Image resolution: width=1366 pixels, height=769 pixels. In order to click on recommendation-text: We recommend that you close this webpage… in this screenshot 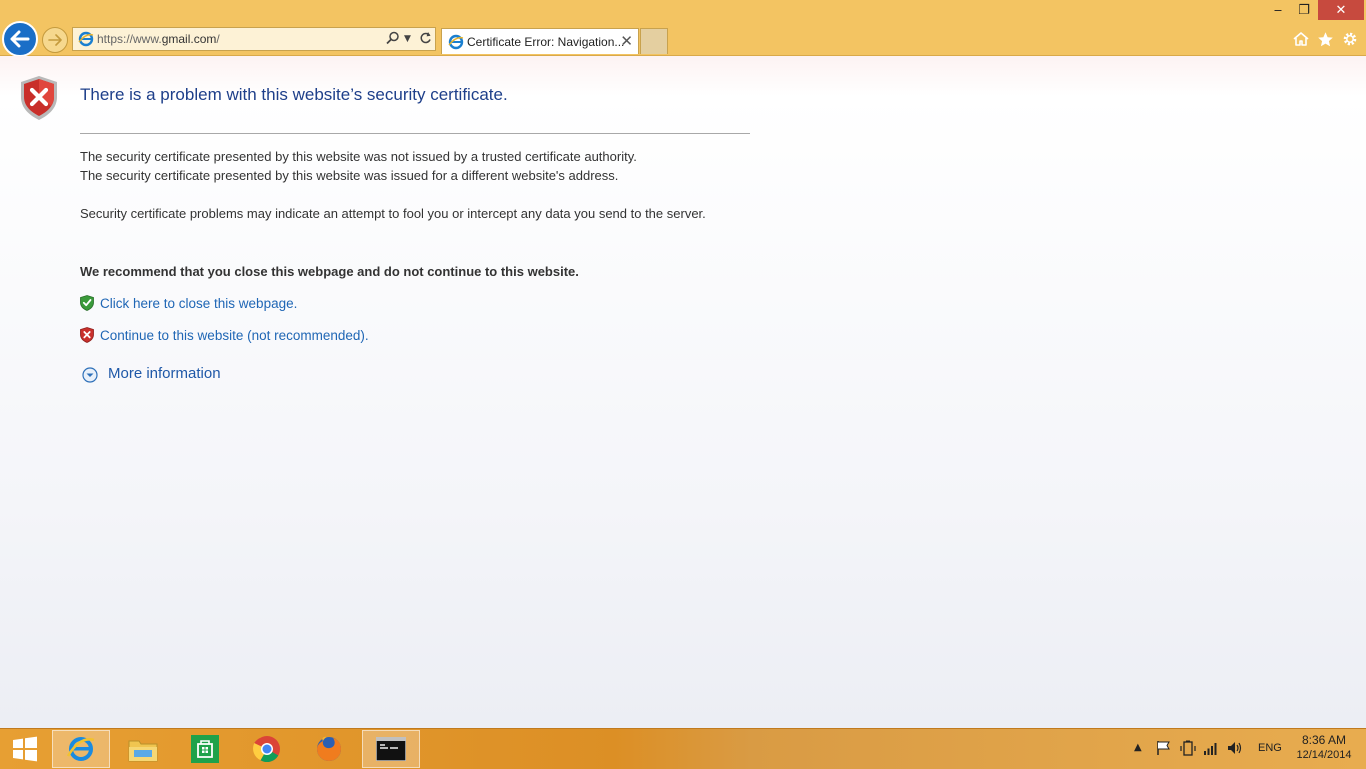, I will do `click(329, 271)`.